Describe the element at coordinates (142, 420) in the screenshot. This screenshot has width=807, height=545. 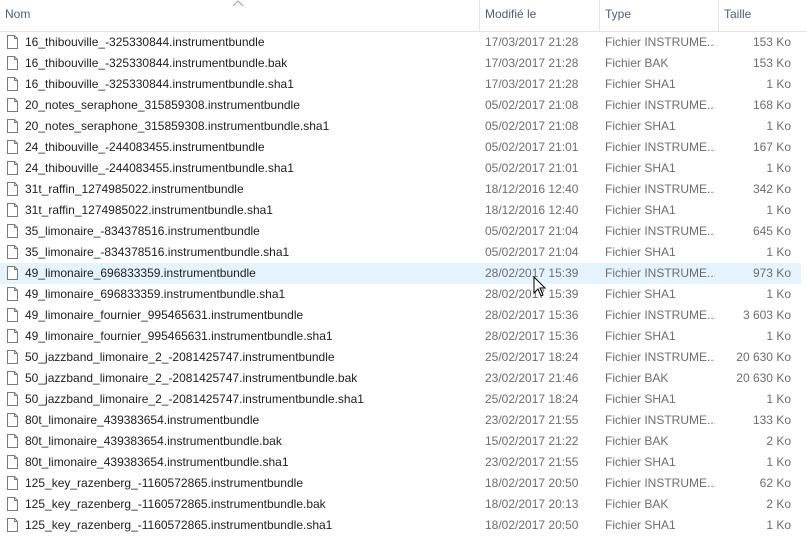
I see `file-name: 80t_limonaire_439383654.instrumentbundle` at that location.